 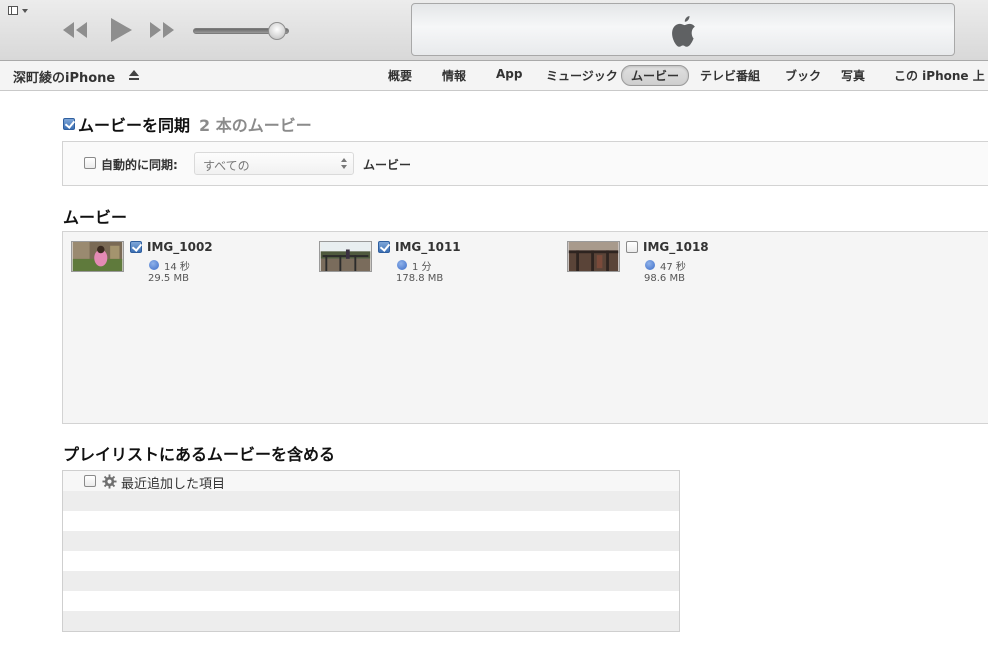 I want to click on movie-item: IMG_1018 47 秒 98.6 MB, so click(x=679, y=265).